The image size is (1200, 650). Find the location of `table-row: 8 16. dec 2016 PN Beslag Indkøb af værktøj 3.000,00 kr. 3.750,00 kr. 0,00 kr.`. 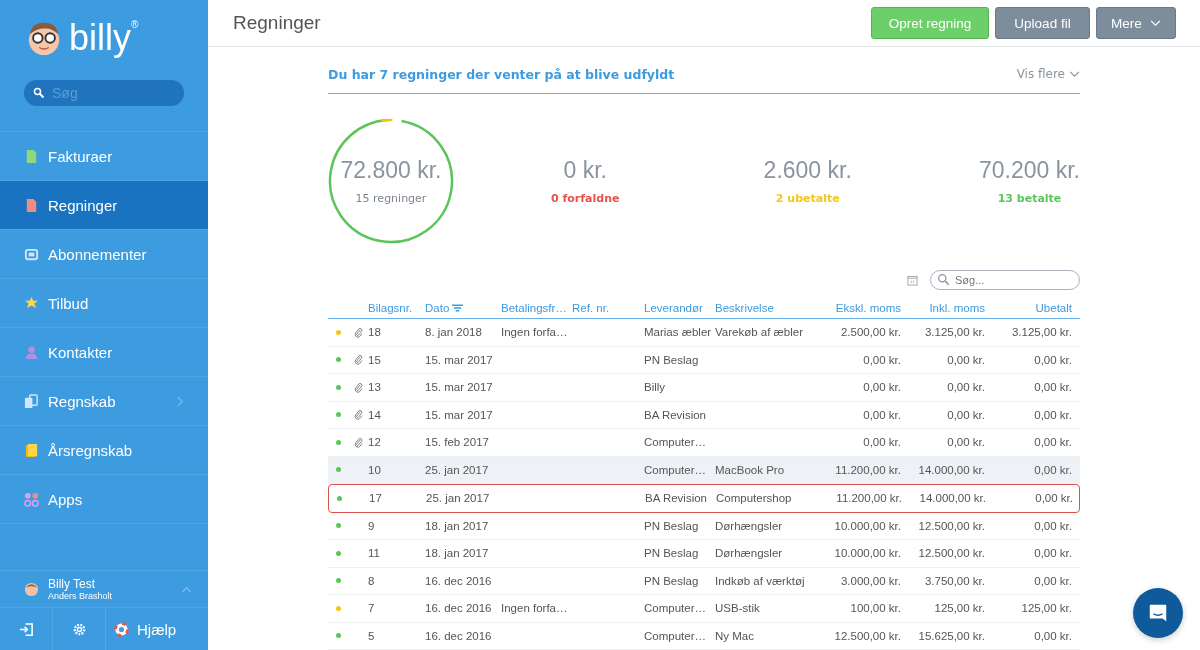

table-row: 8 16. dec 2016 PN Beslag Indkøb af værktøj 3.000,00 kr. 3.750,00 kr. 0,00 kr. is located at coordinates (704, 581).